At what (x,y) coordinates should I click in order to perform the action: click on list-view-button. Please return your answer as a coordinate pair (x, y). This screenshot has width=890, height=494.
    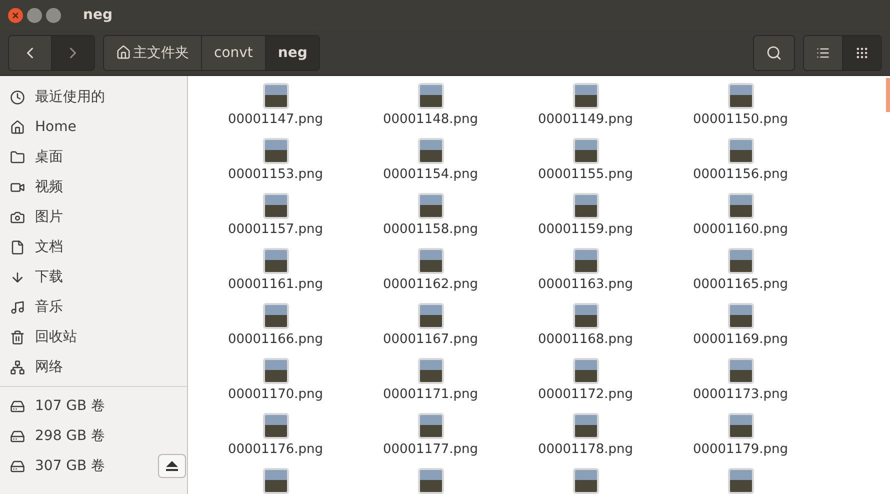
    Looking at the image, I should click on (823, 53).